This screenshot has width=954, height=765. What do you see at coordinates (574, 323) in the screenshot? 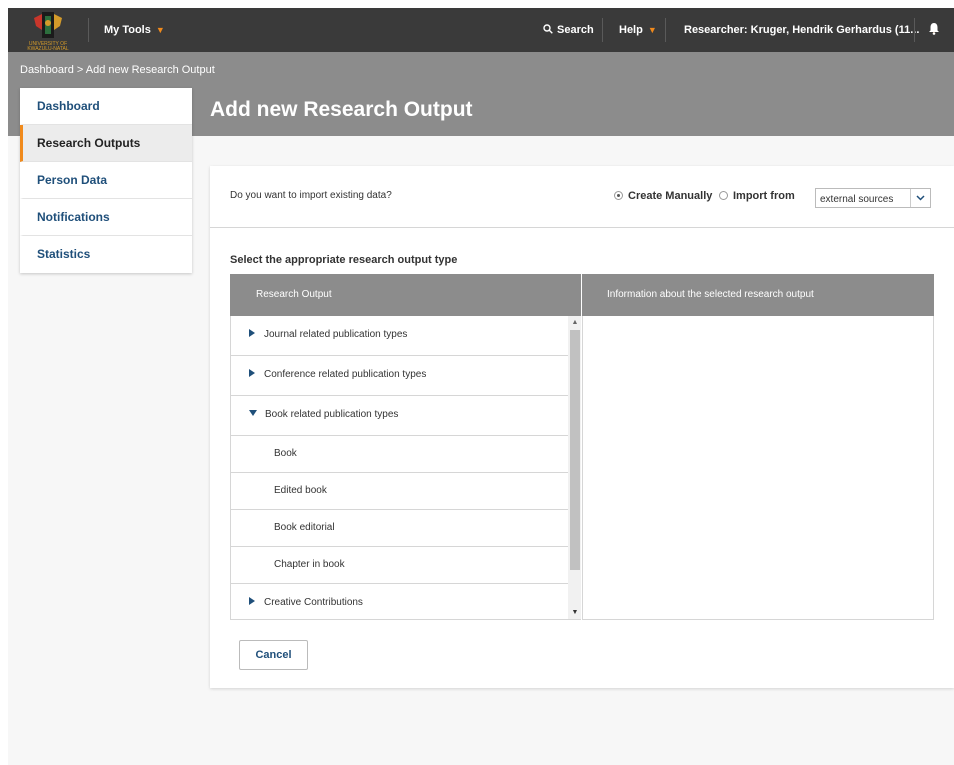
I see `scroll-up-icon: ▲` at bounding box center [574, 323].